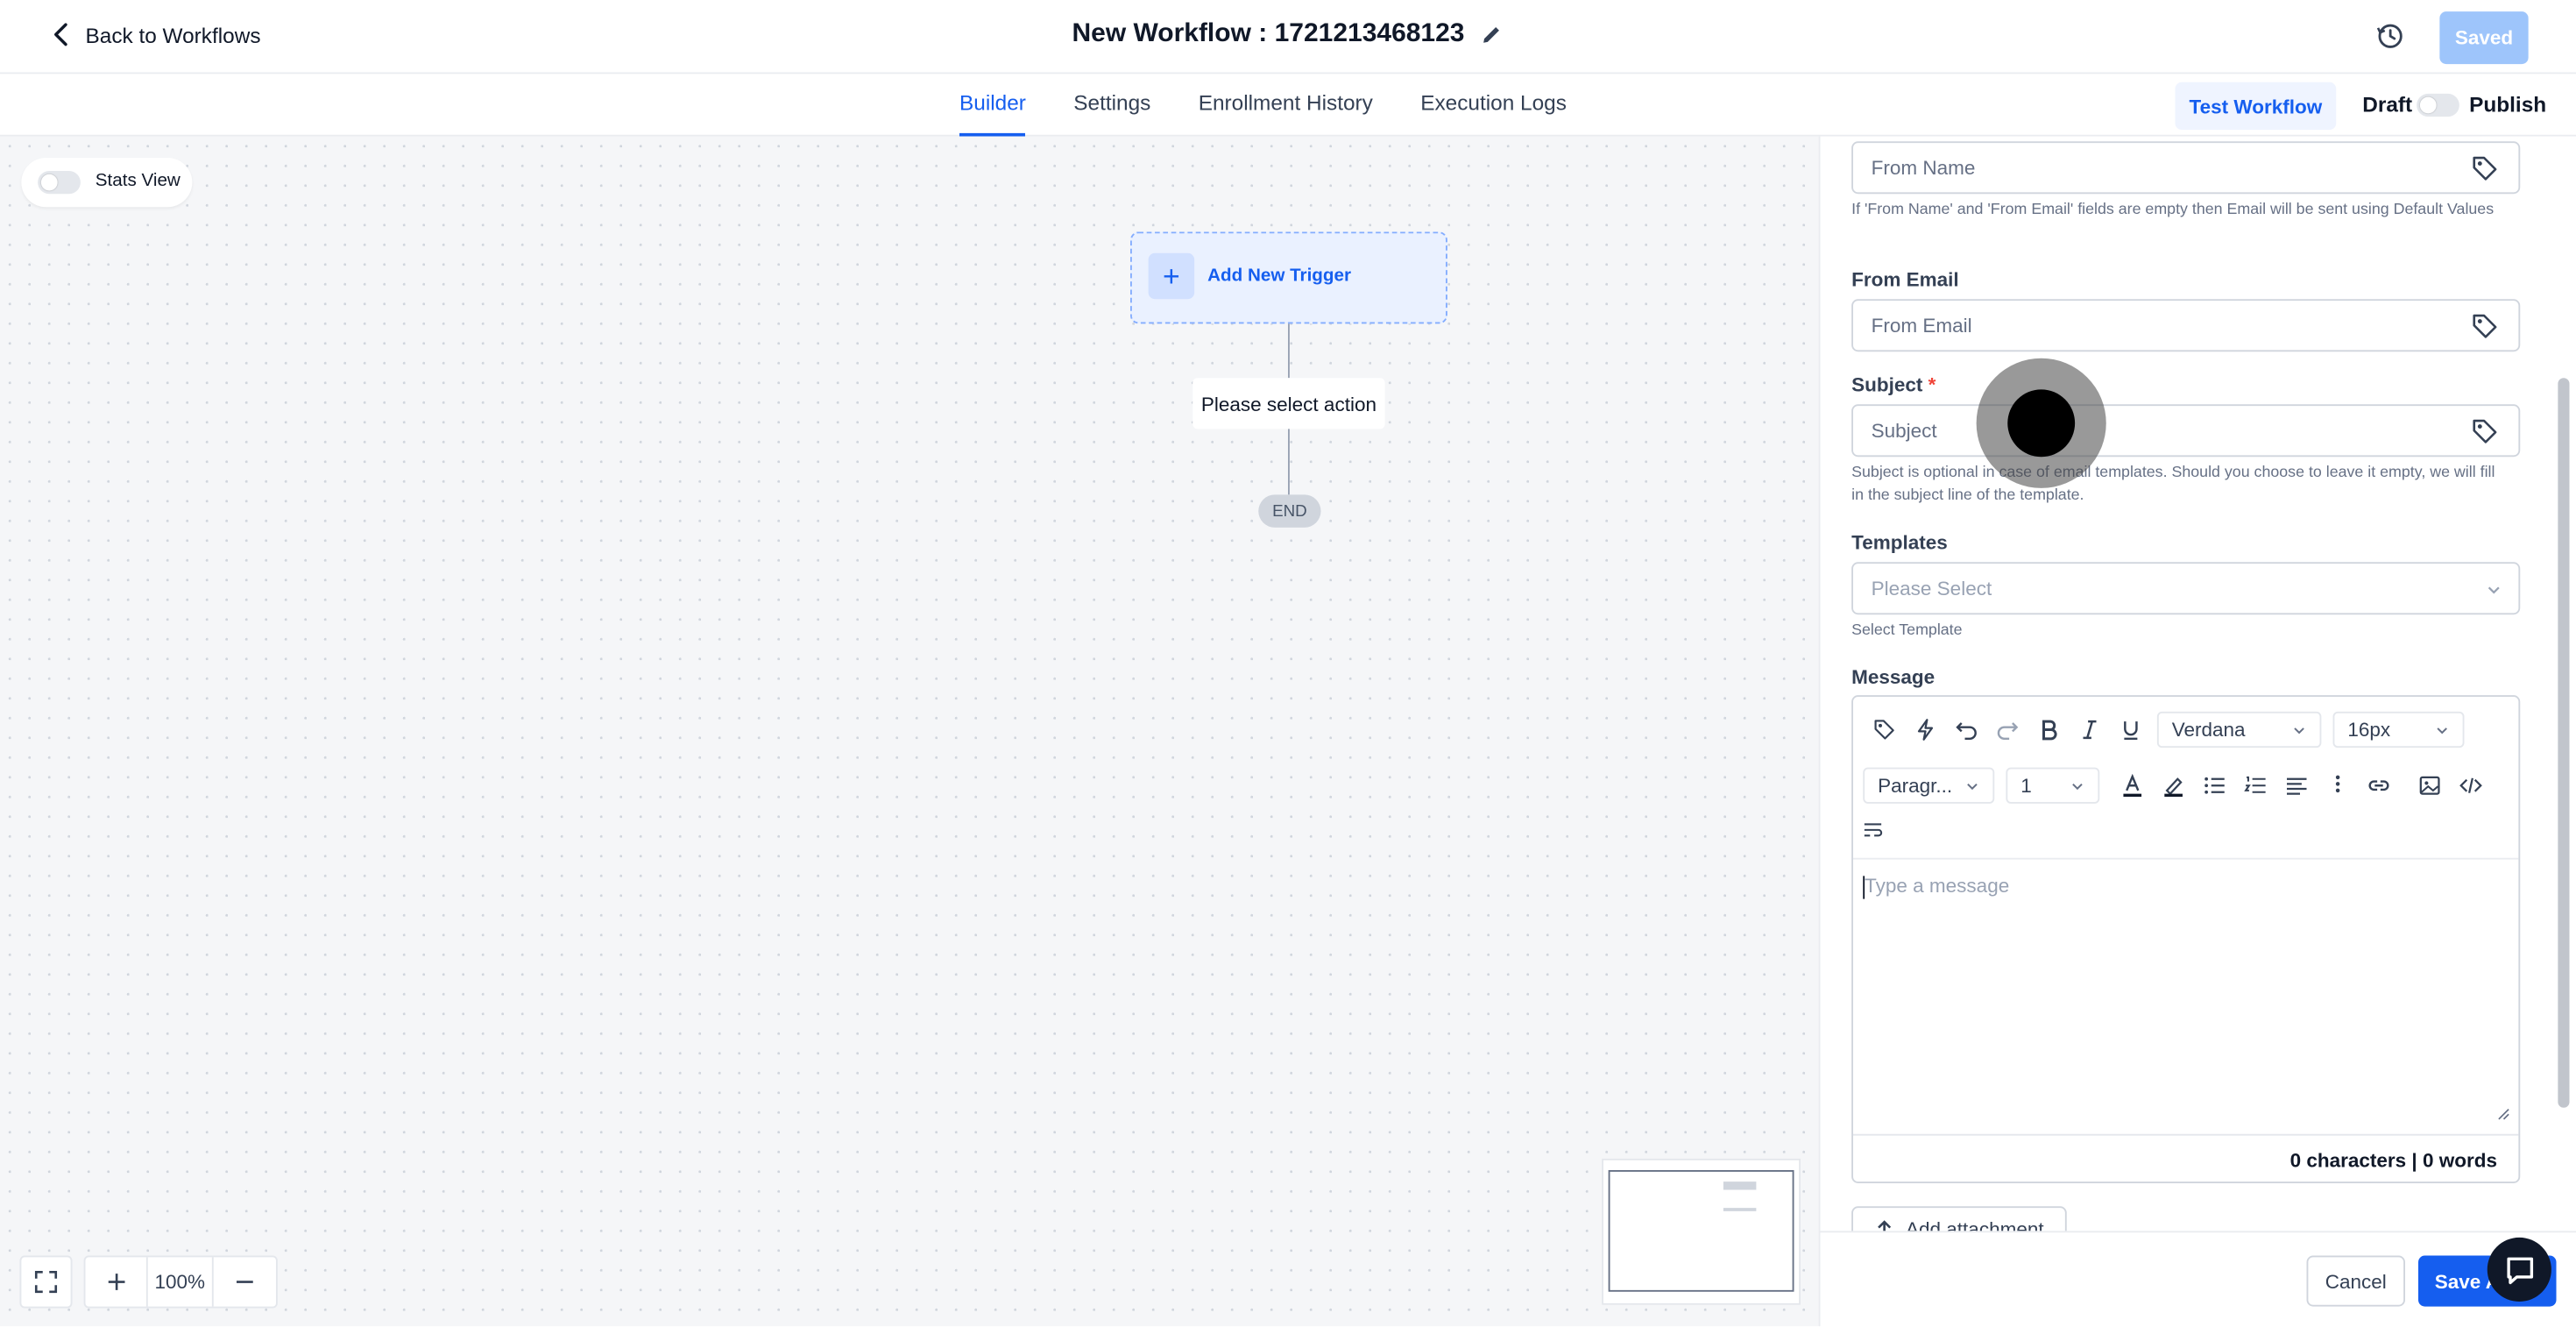  Describe the element at coordinates (1907, 630) in the screenshot. I see `templates-help-text: Select Template` at that location.